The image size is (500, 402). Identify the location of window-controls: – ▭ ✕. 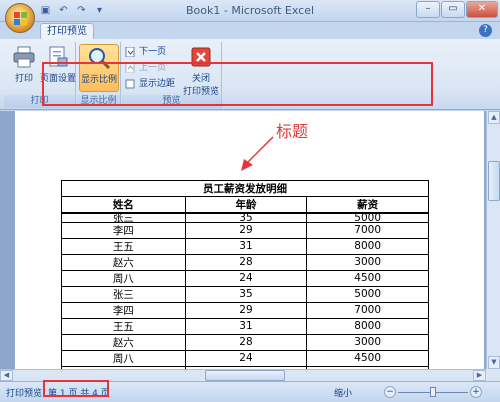
(457, 9).